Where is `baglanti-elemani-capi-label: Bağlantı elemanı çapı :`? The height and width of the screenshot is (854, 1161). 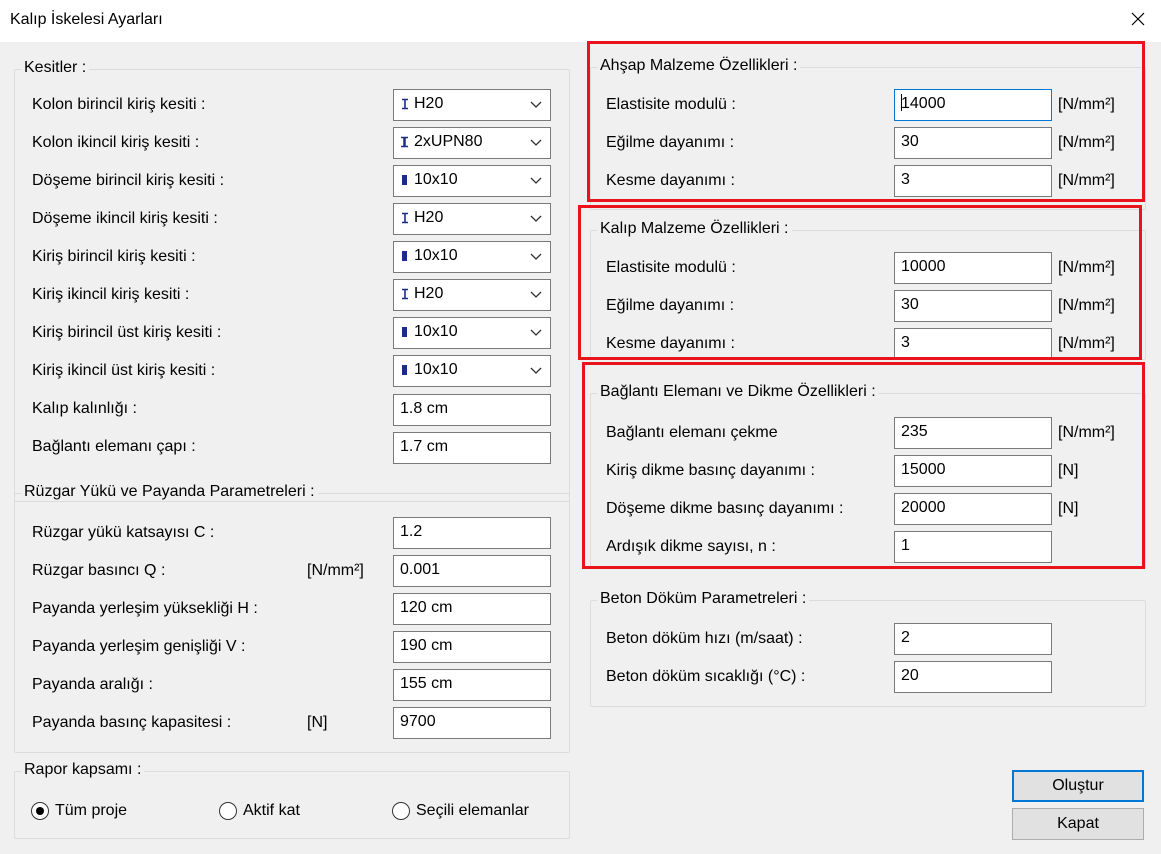
baglanti-elemani-capi-label: Bağlantı elemanı çapı : is located at coordinates (114, 446).